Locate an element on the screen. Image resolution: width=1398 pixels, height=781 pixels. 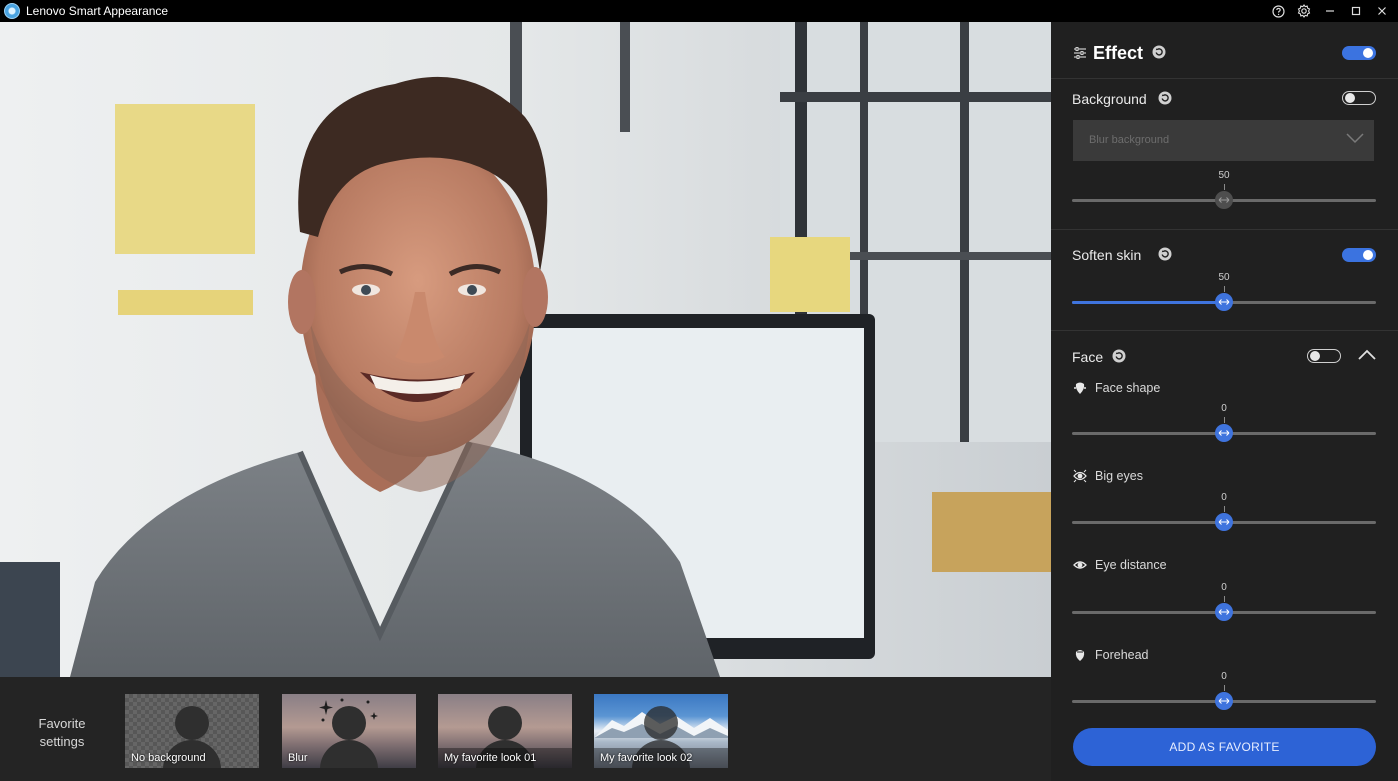
eye-distance-icon is located at coordinates (1080, 565).